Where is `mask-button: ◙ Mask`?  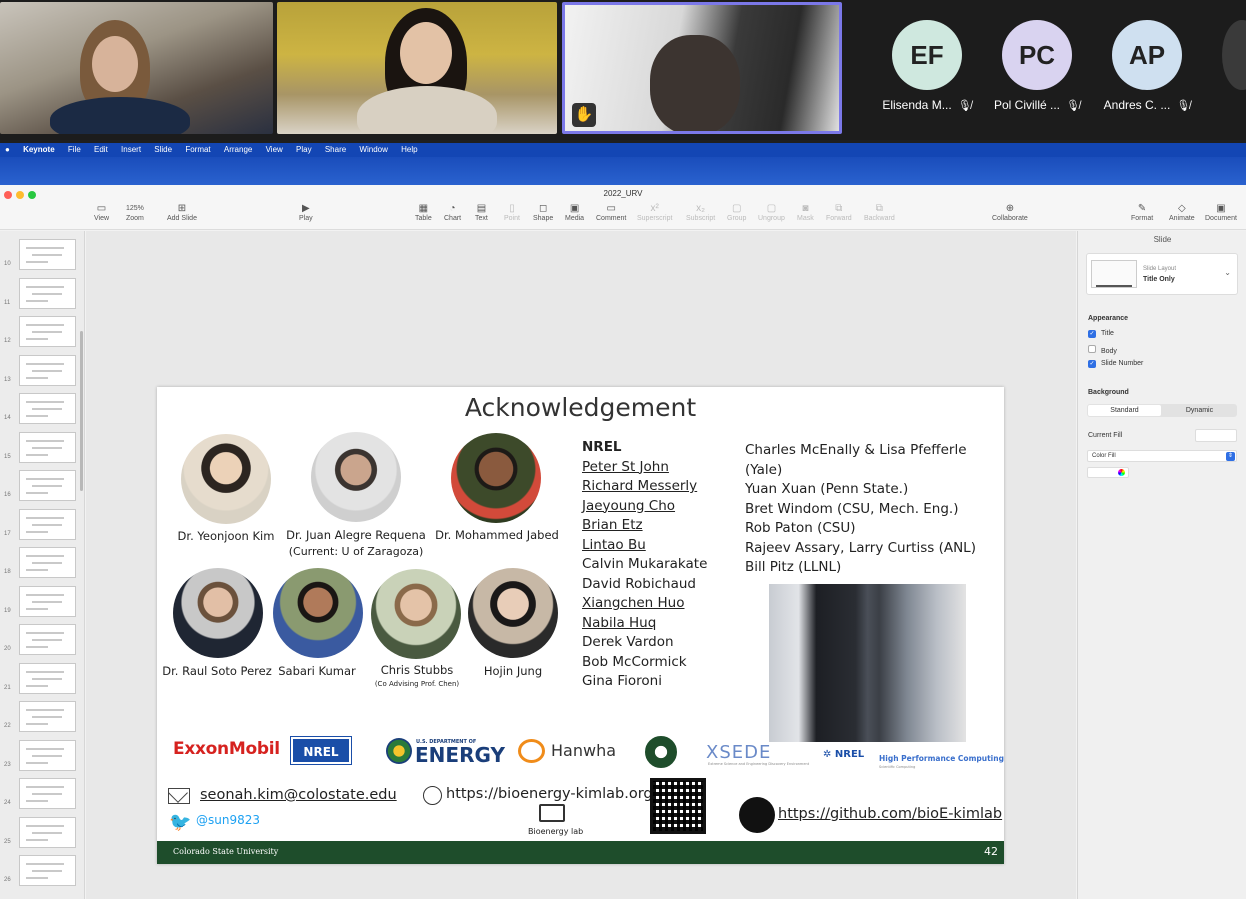 mask-button: ◙ Mask is located at coordinates (805, 212).